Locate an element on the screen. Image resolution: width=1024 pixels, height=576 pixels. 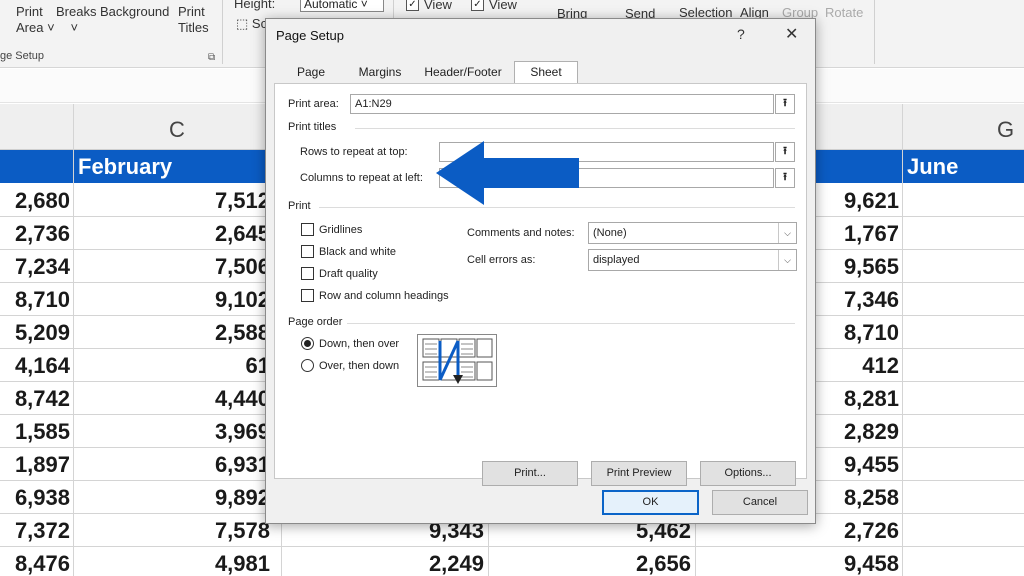
table-cell: 3,969 is located at coordinates (242, 432).